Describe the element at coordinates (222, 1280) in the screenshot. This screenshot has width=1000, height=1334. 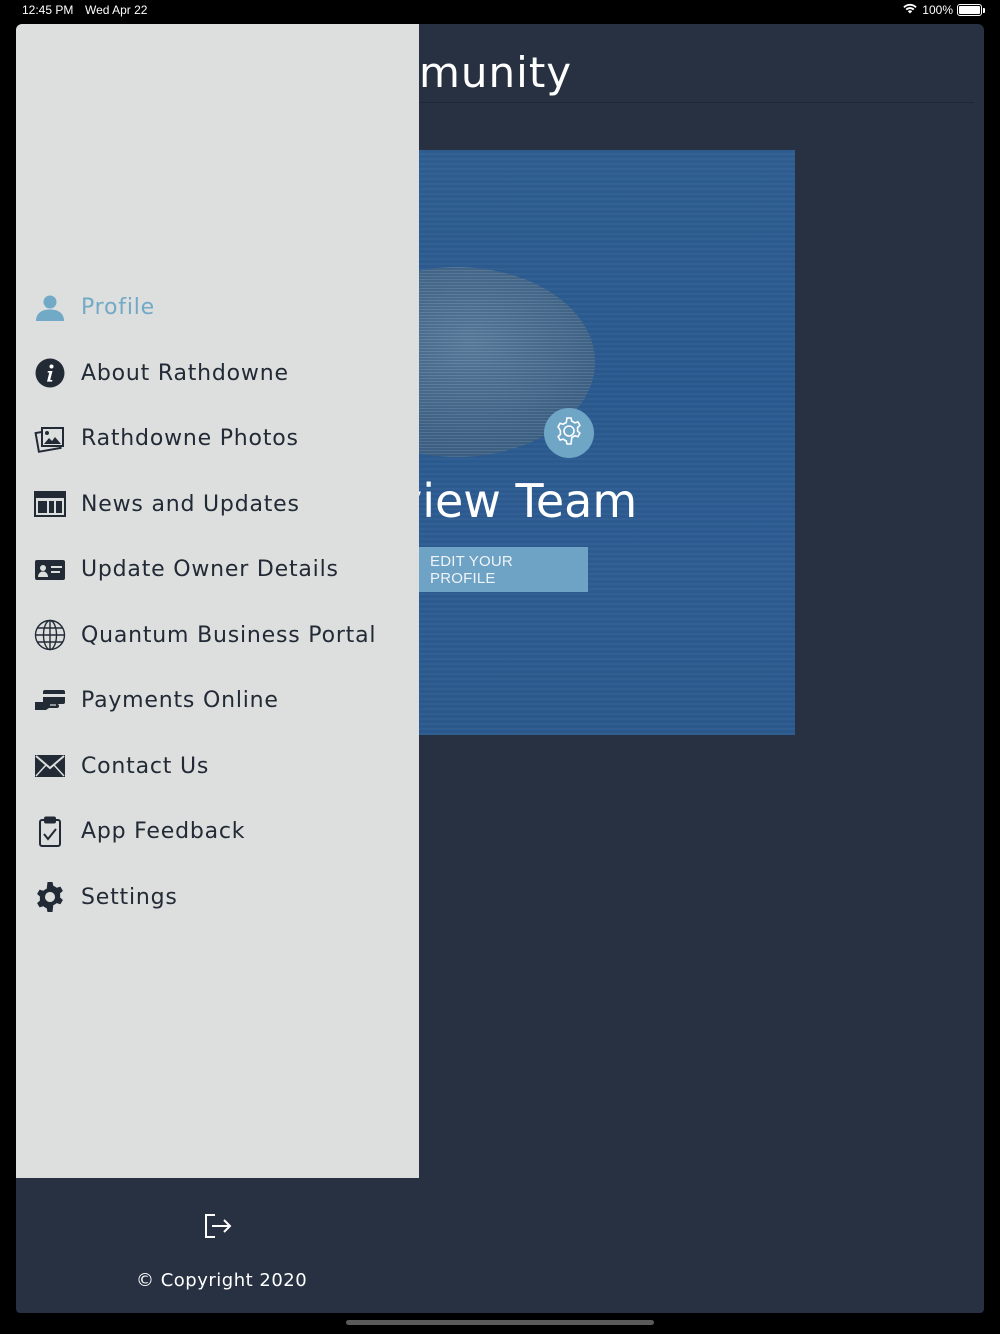
I see `copyright-text: © Copyright 2020` at that location.